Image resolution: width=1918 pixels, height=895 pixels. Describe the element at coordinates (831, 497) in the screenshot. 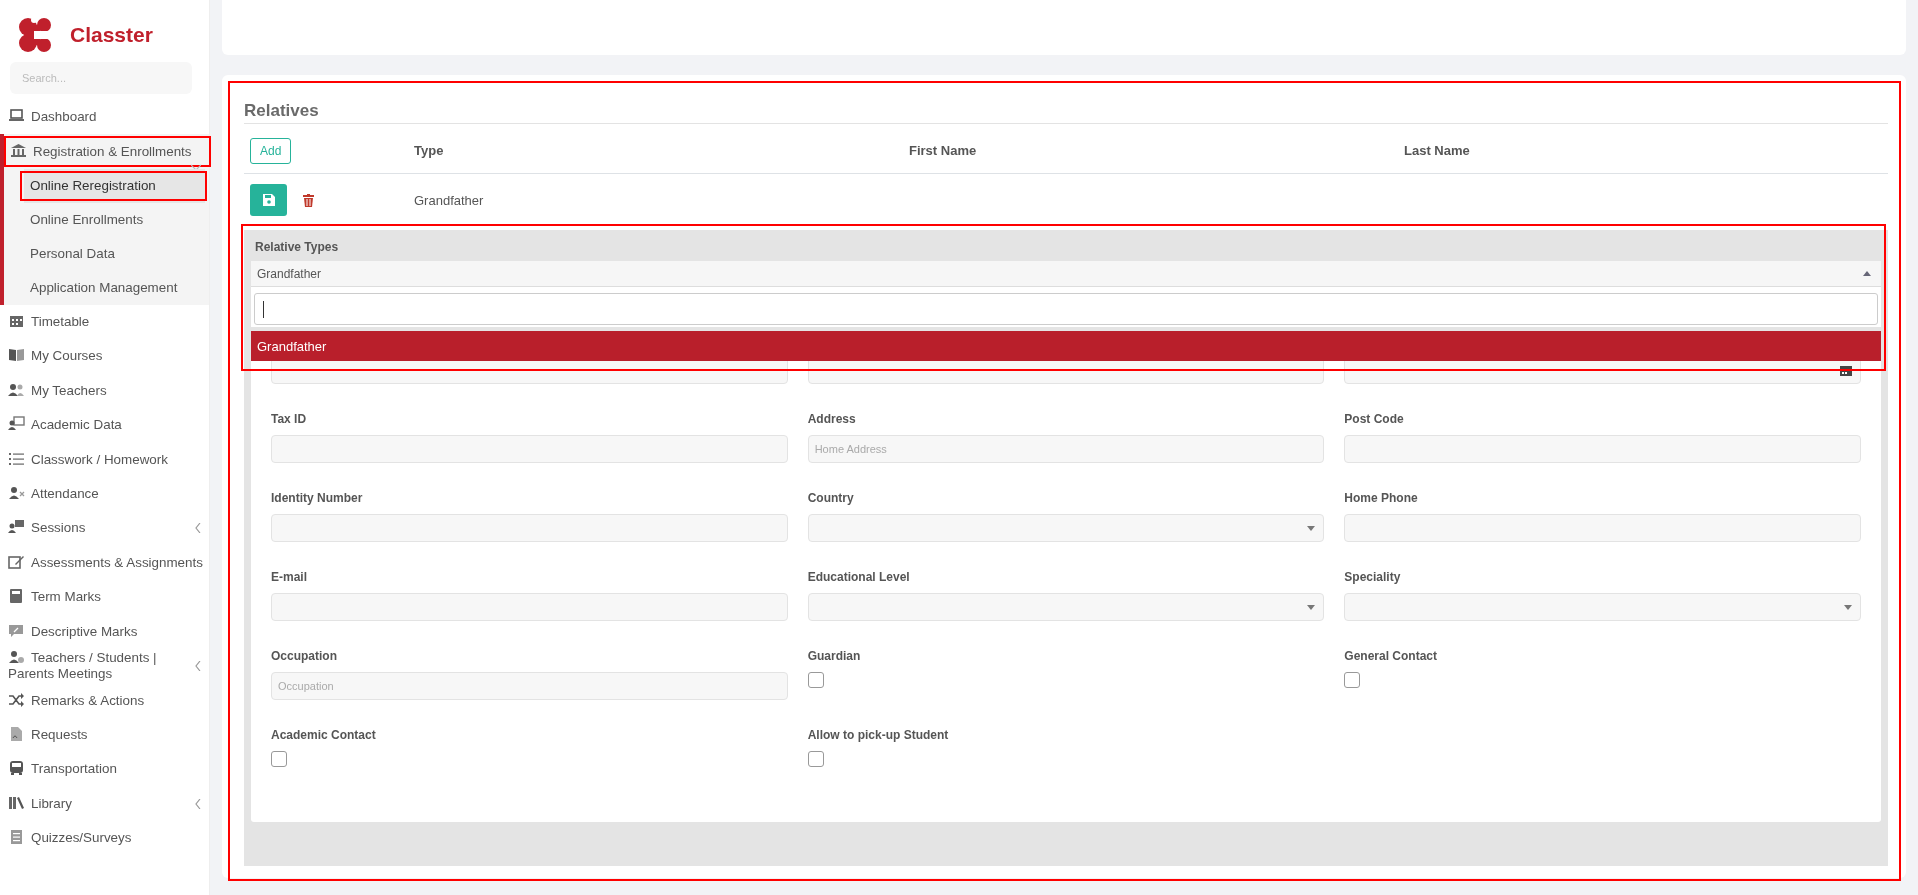

I see `field-label: Country` at that location.